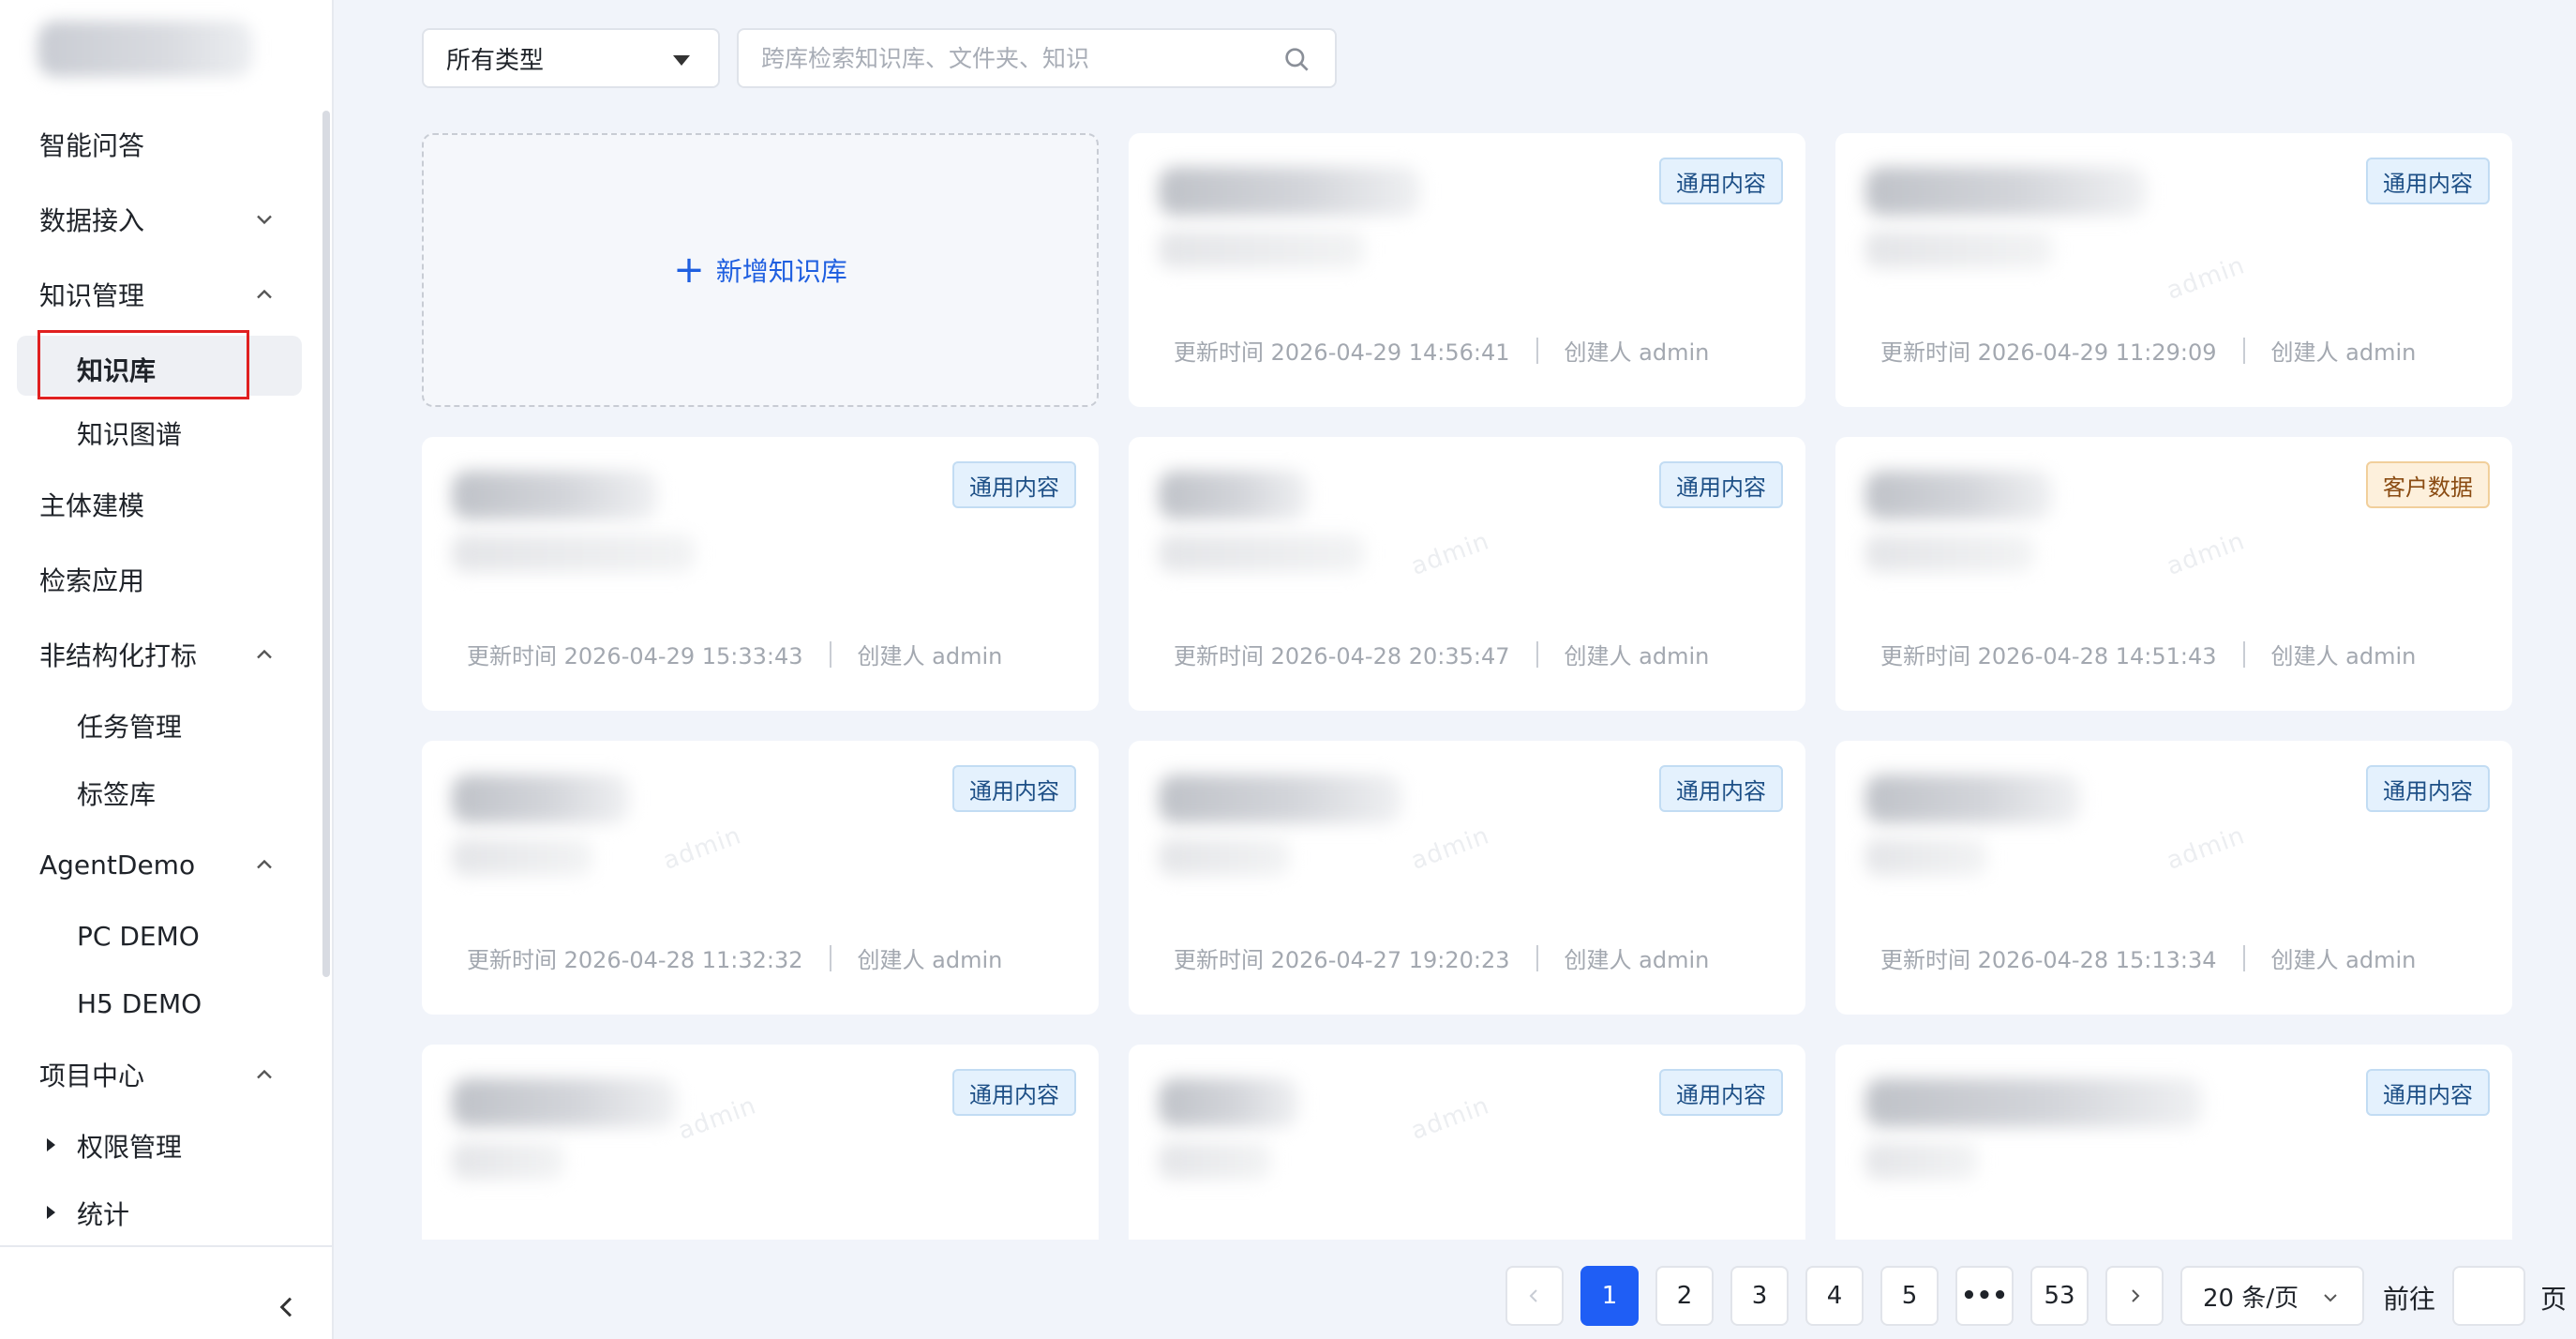 This screenshot has width=2576, height=1339. Describe the element at coordinates (2060, 1296) in the screenshot. I see `page-button-53: 53` at that location.